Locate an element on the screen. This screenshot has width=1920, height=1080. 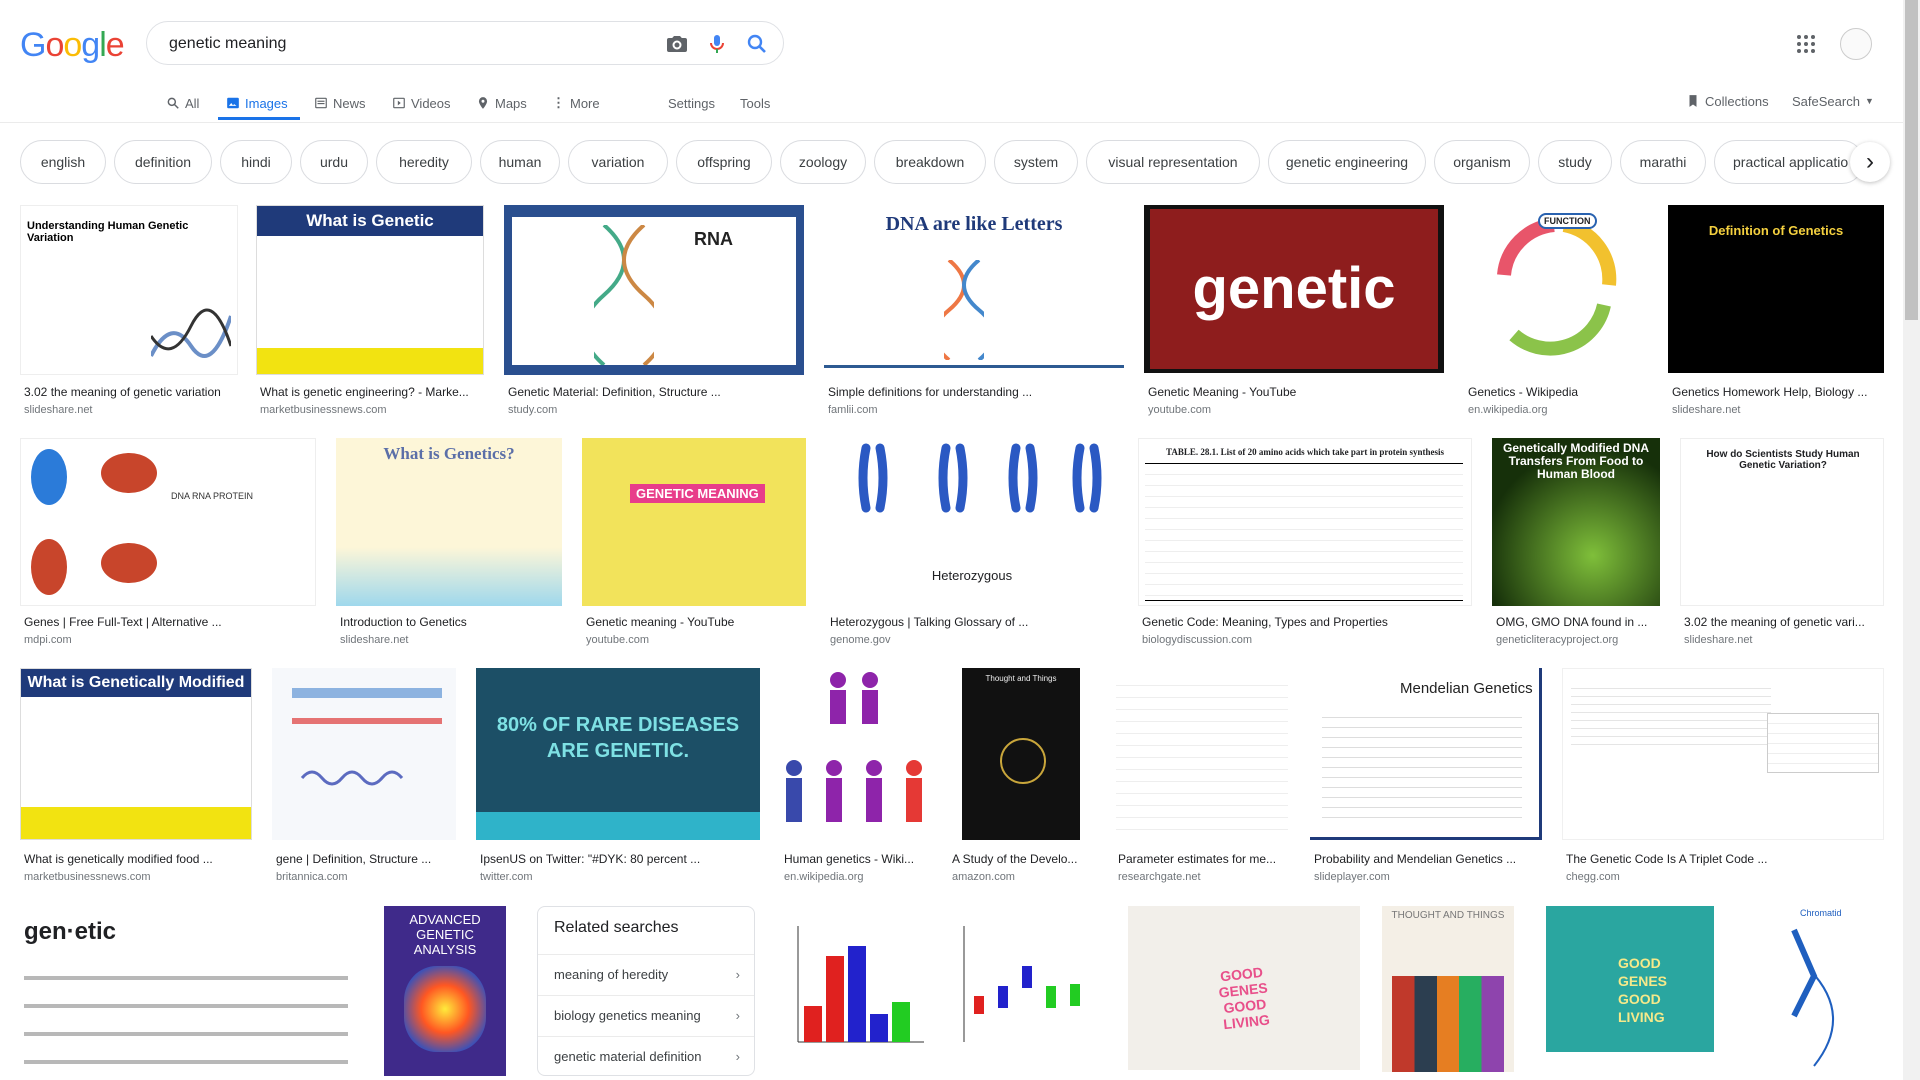
result-thumbnail: What is Genetic Engineering? is located at coordinates (370, 290).